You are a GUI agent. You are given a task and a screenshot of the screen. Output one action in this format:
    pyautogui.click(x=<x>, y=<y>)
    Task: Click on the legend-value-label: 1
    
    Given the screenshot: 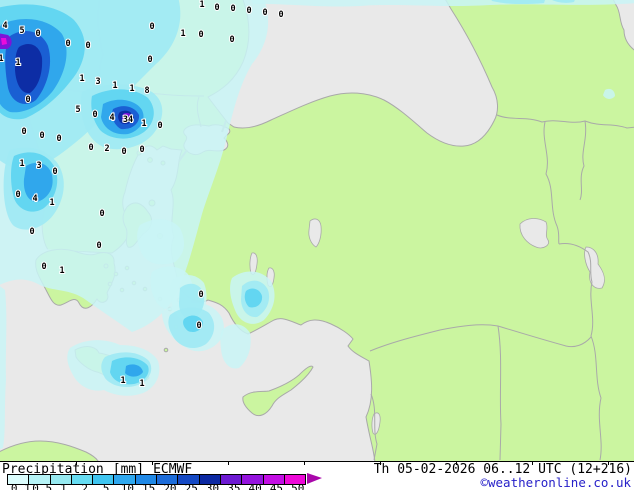 What is the action you would take?
    pyautogui.click(x=63, y=486)
    